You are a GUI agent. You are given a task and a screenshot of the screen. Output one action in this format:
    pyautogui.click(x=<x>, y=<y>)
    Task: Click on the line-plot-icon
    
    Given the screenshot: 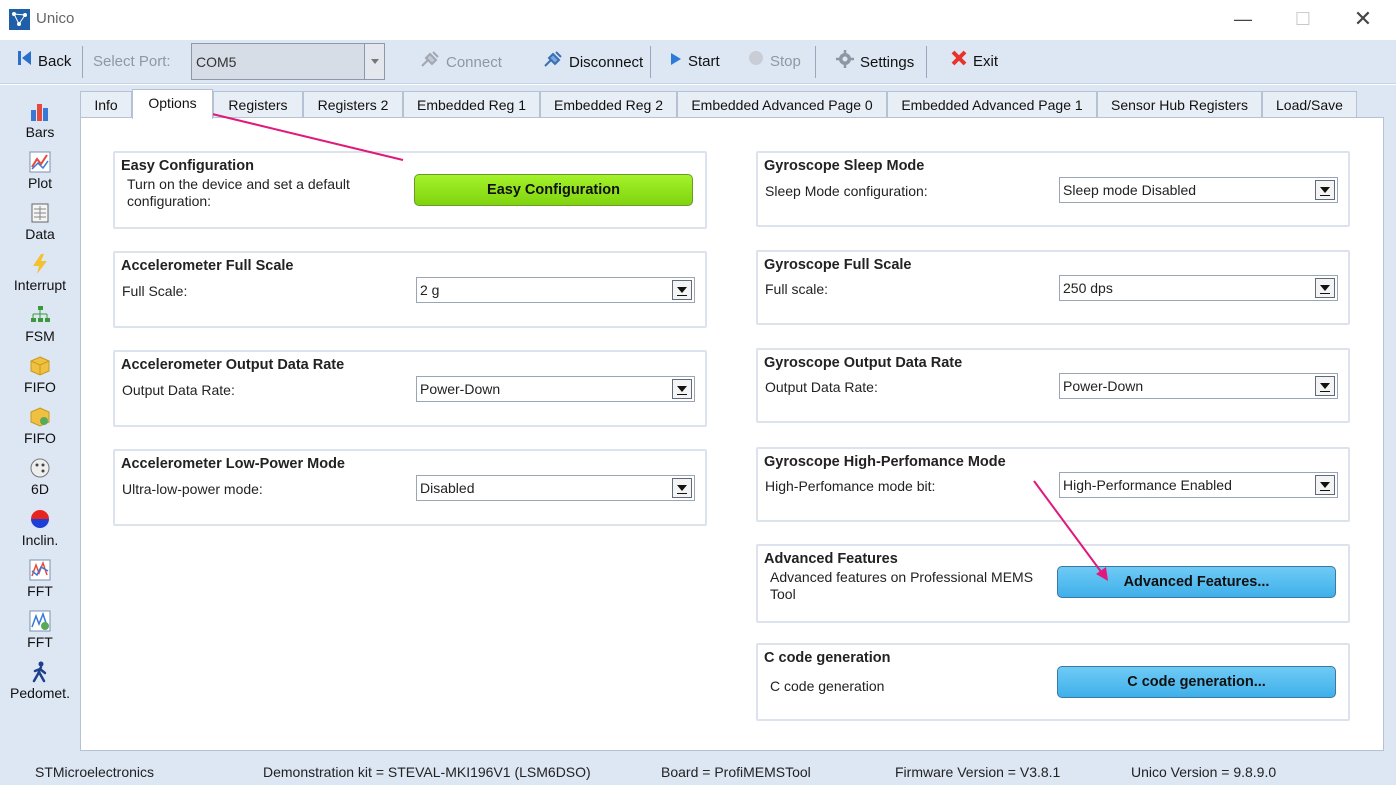 What is the action you would take?
    pyautogui.click(x=40, y=162)
    